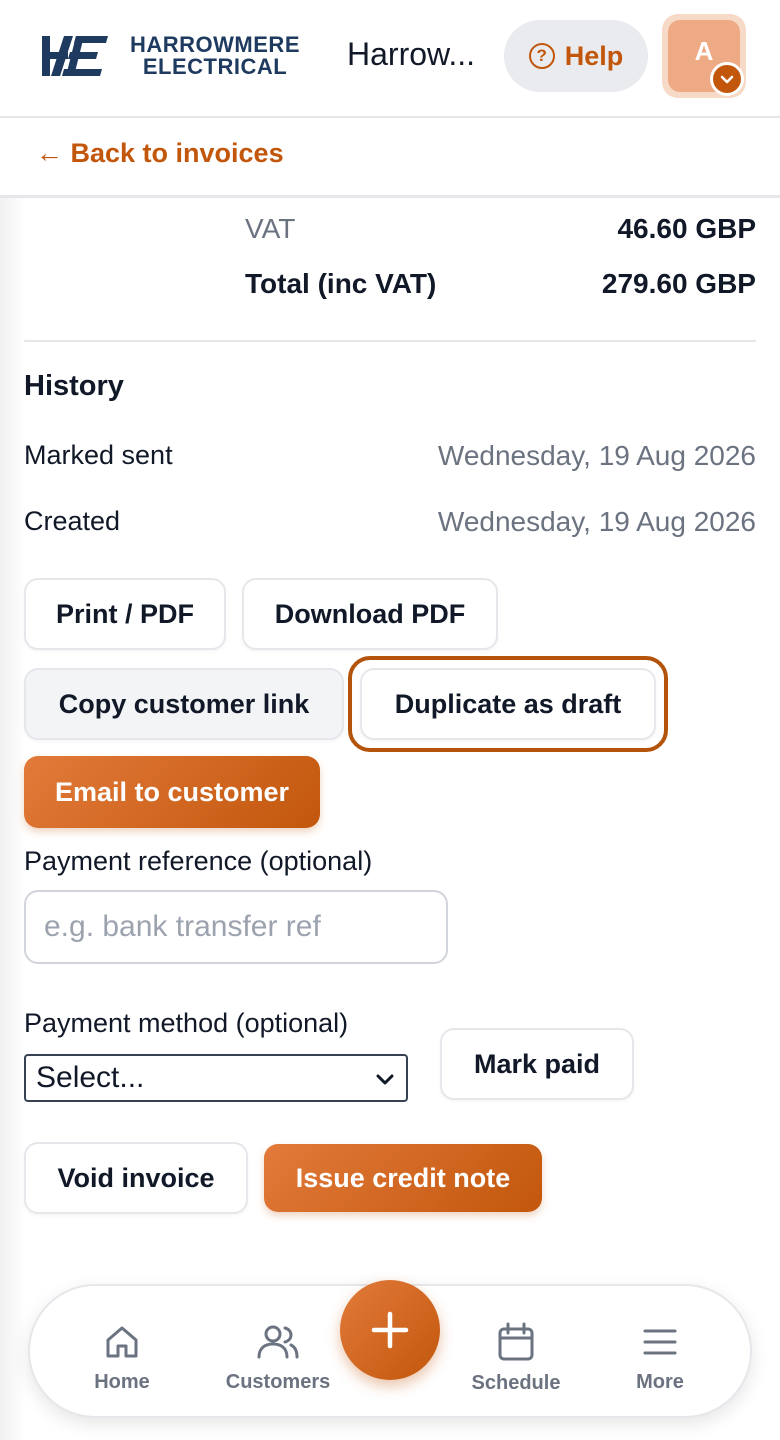  What do you see at coordinates (341, 283) in the screenshot?
I see `total-label: Total (inc VAT)` at bounding box center [341, 283].